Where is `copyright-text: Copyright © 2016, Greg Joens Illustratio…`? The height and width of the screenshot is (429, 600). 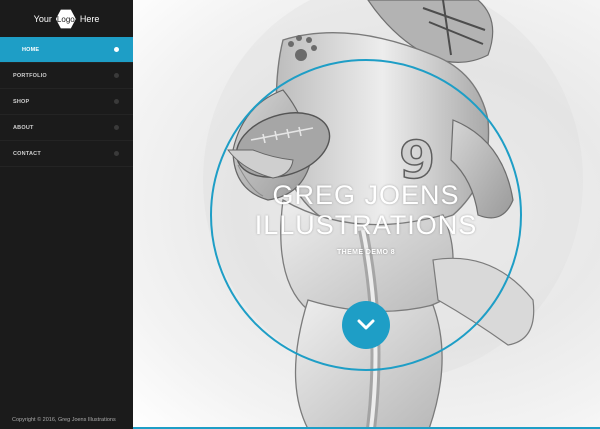
copyright-text: Copyright © 2016, Greg Joens Illustratio… is located at coordinates (64, 420).